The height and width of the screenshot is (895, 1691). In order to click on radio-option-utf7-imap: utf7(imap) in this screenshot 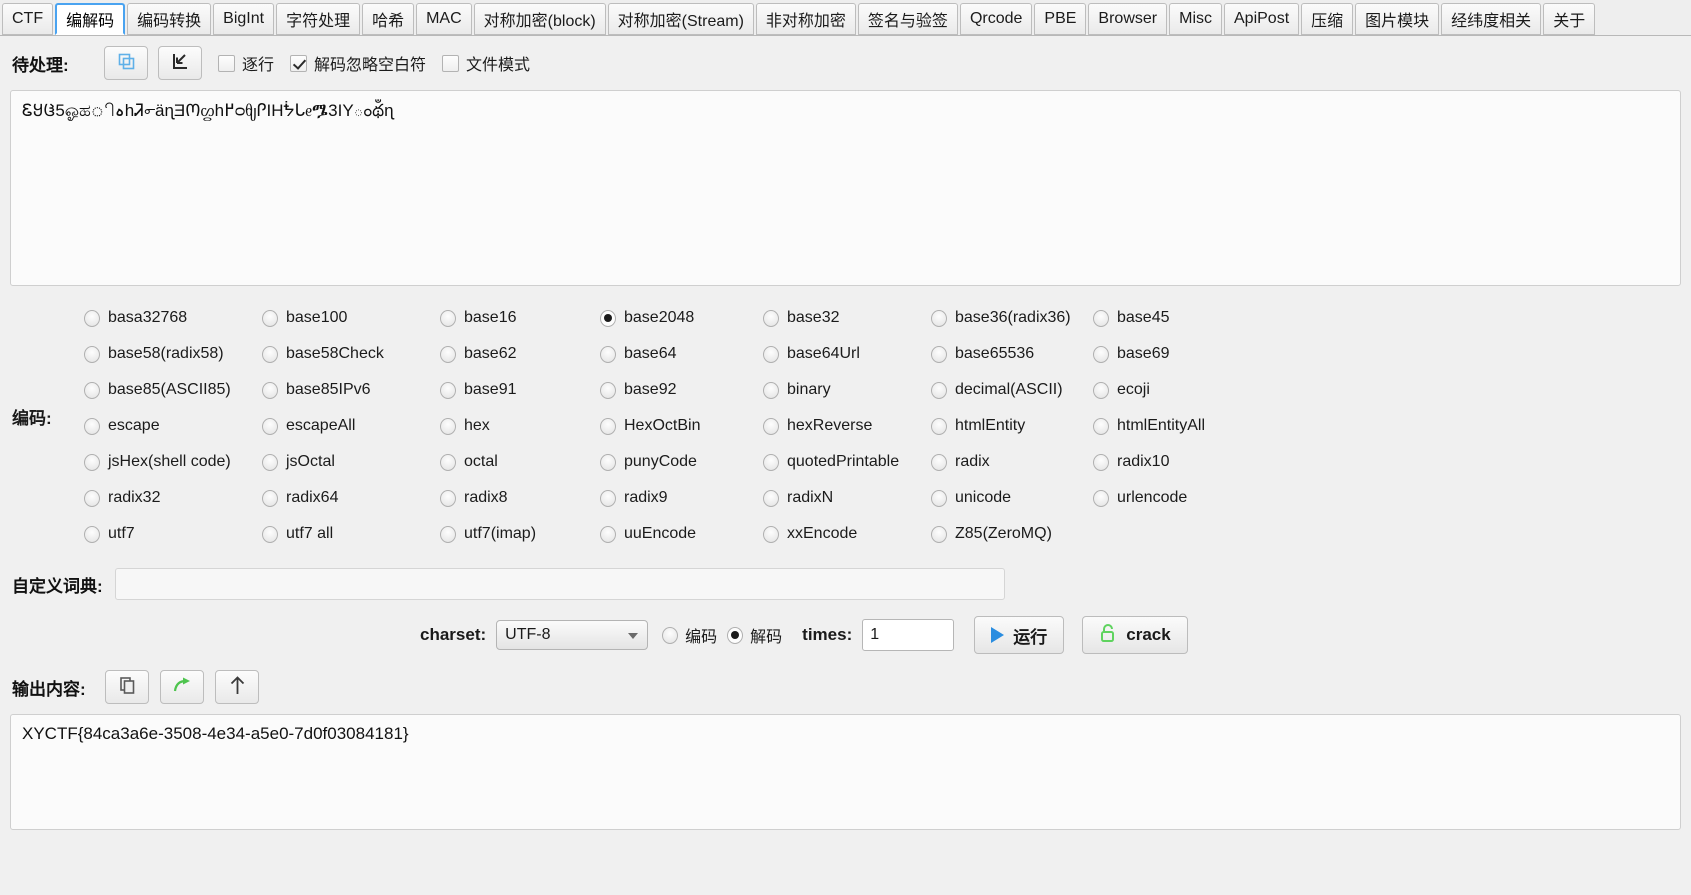, I will do `click(520, 534)`.